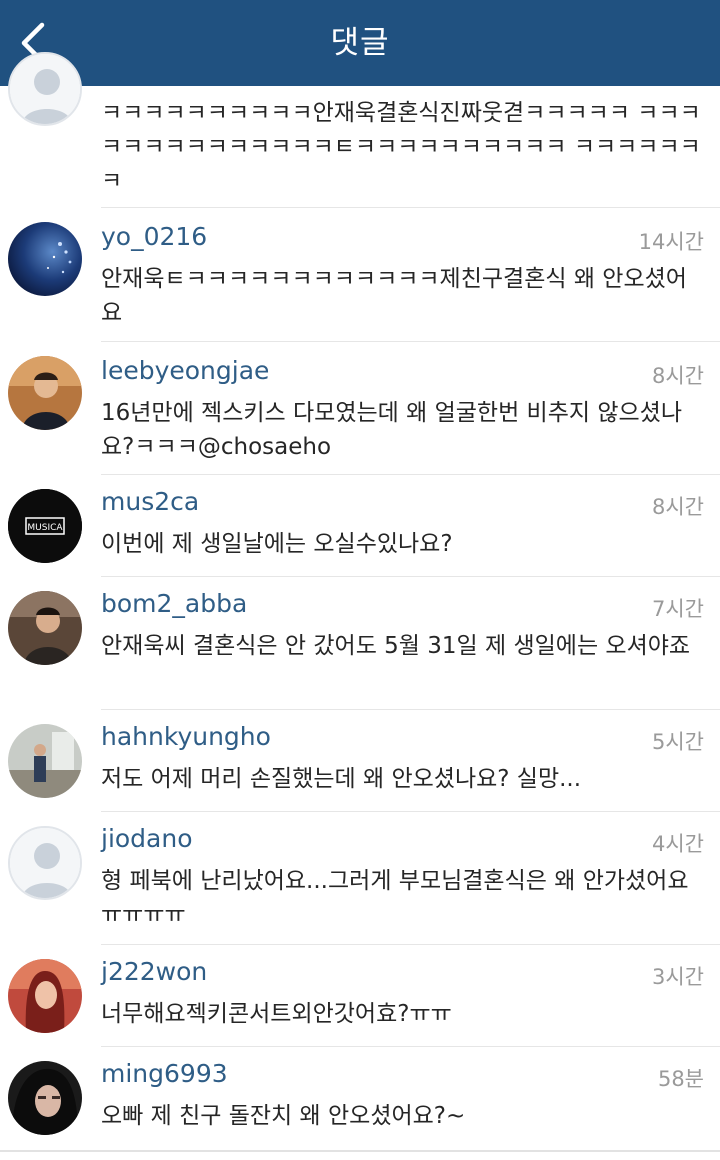 This screenshot has height=1160, width=720. I want to click on page-title: 댓글, so click(360, 43).